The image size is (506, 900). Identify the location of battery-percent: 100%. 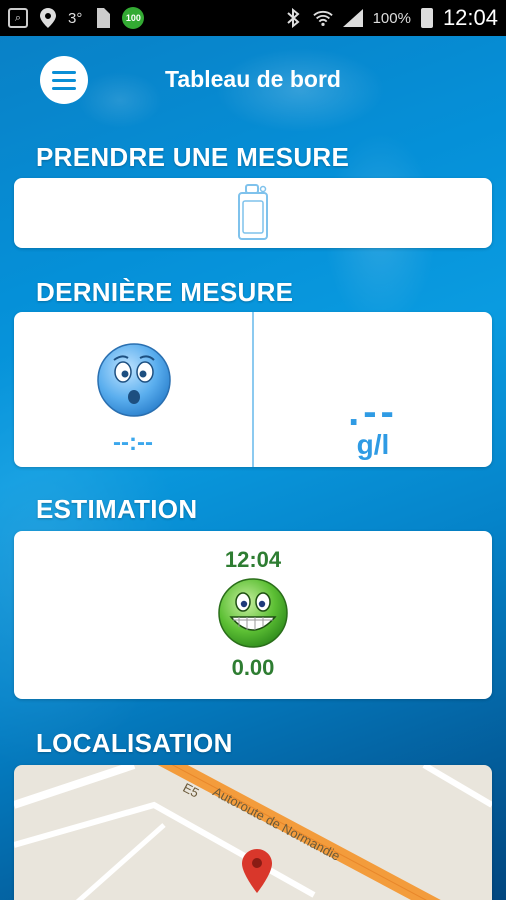
(391, 18).